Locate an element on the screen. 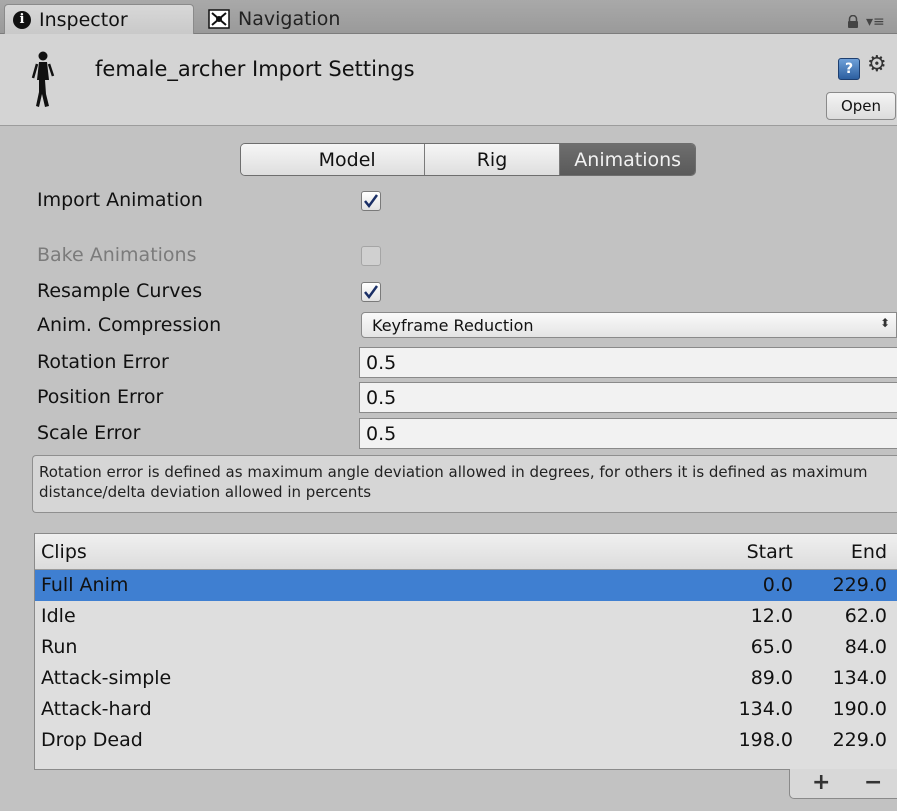 The height and width of the screenshot is (811, 897). clip-start: 12.0 is located at coordinates (771, 616).